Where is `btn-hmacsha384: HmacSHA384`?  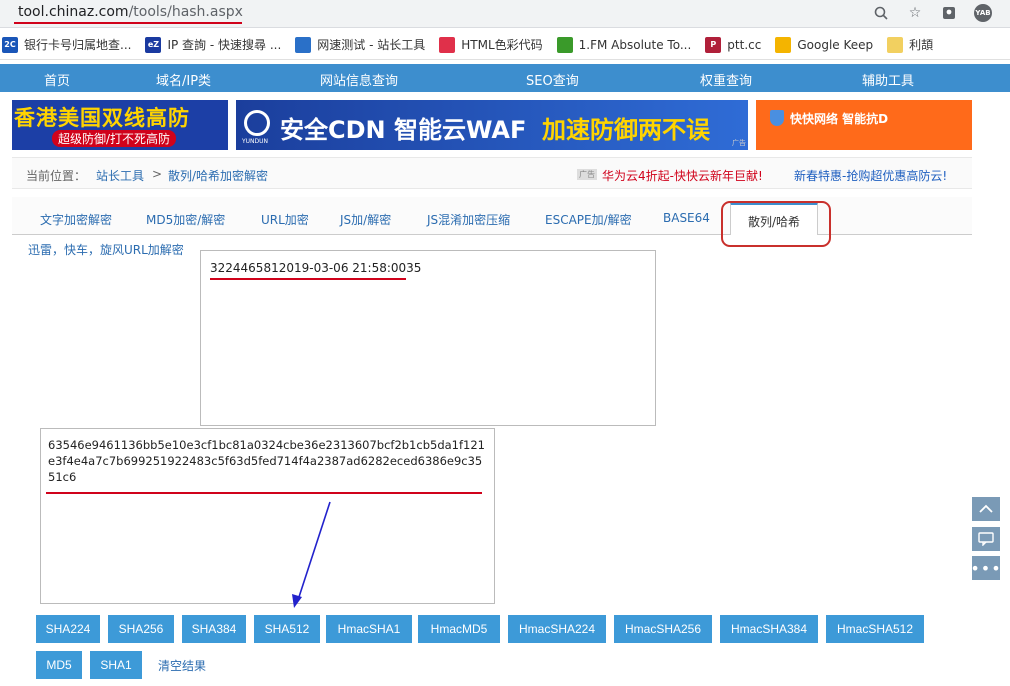 btn-hmacsha384: HmacSHA384 is located at coordinates (769, 629).